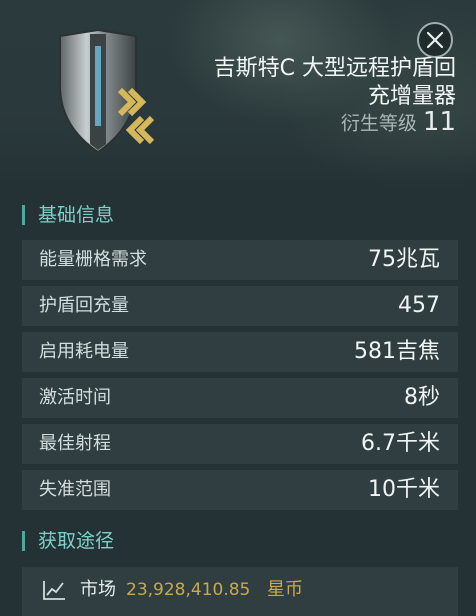  I want to click on section-basic-info: 基础信息, so click(68, 215).